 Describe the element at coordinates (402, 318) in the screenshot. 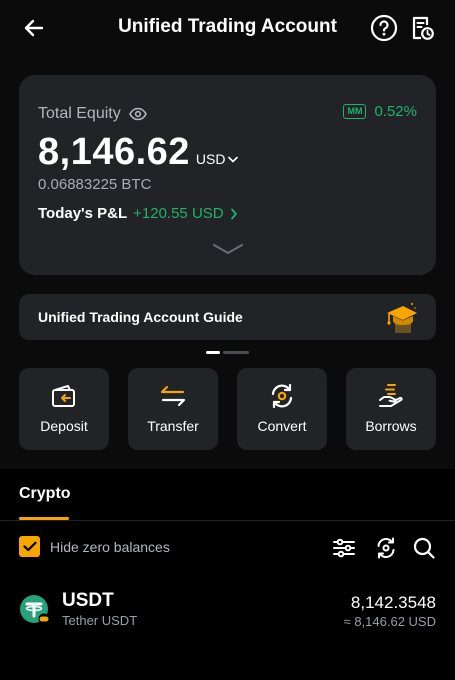

I see `graduation-cap-icon` at that location.